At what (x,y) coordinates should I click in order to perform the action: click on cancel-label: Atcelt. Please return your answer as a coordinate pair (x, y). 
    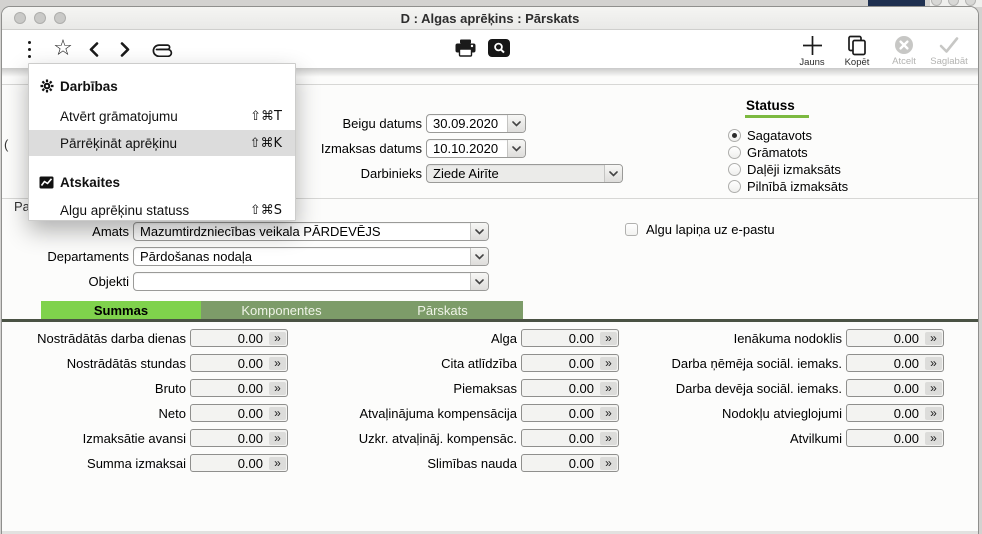
    Looking at the image, I should click on (904, 61).